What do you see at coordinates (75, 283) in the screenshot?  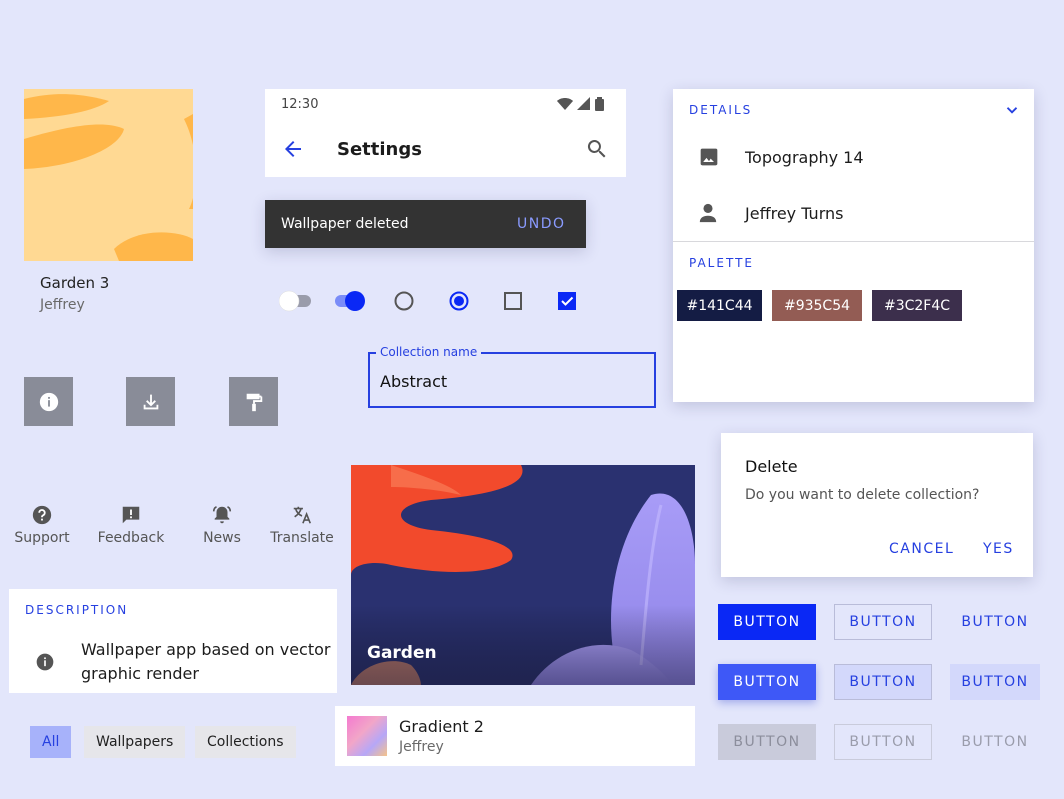 I see `thumb-title: Garden 3` at bounding box center [75, 283].